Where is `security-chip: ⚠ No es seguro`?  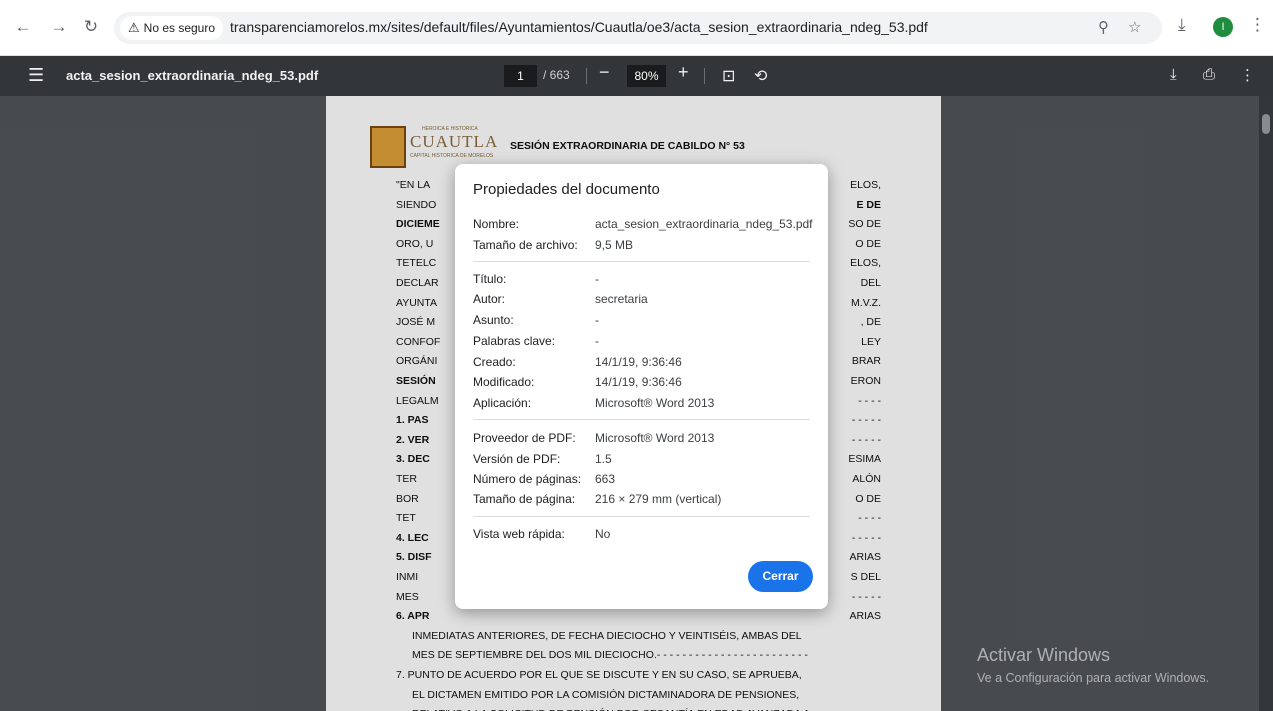
security-chip: ⚠ No es seguro is located at coordinates (172, 28).